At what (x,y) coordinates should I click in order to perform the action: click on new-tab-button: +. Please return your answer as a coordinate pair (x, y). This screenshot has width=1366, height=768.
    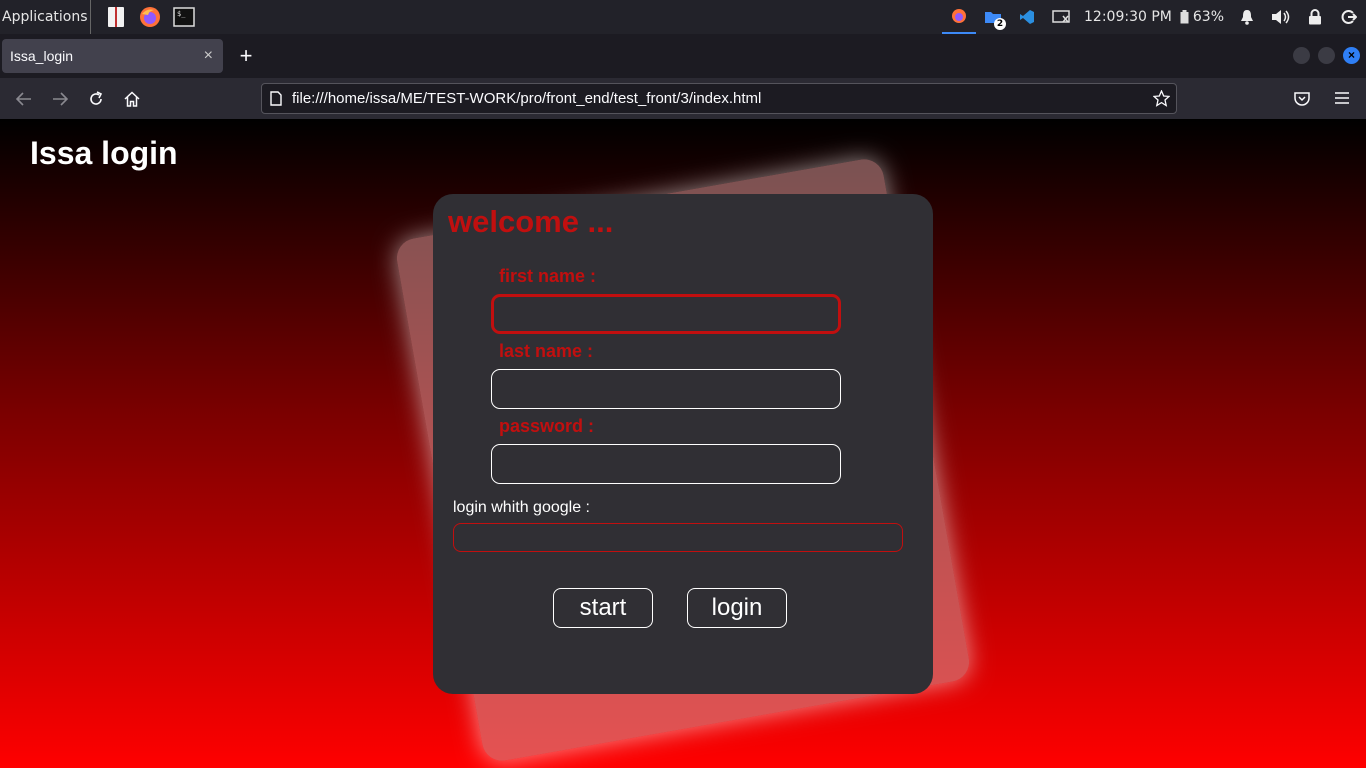
    Looking at the image, I should click on (246, 56).